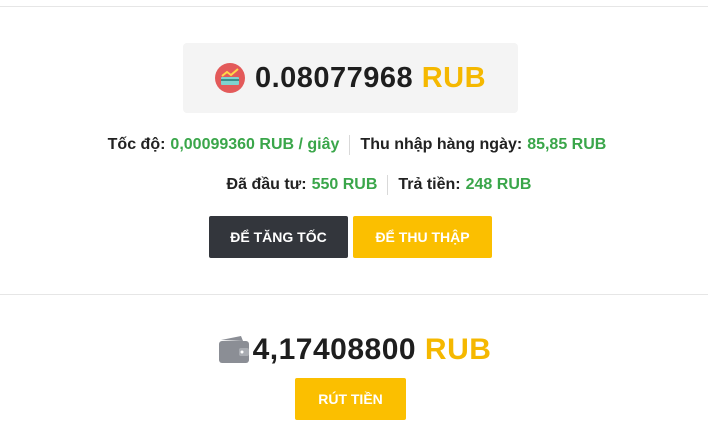 The width and height of the screenshot is (708, 440). I want to click on coin-chart-icon, so click(229, 78).